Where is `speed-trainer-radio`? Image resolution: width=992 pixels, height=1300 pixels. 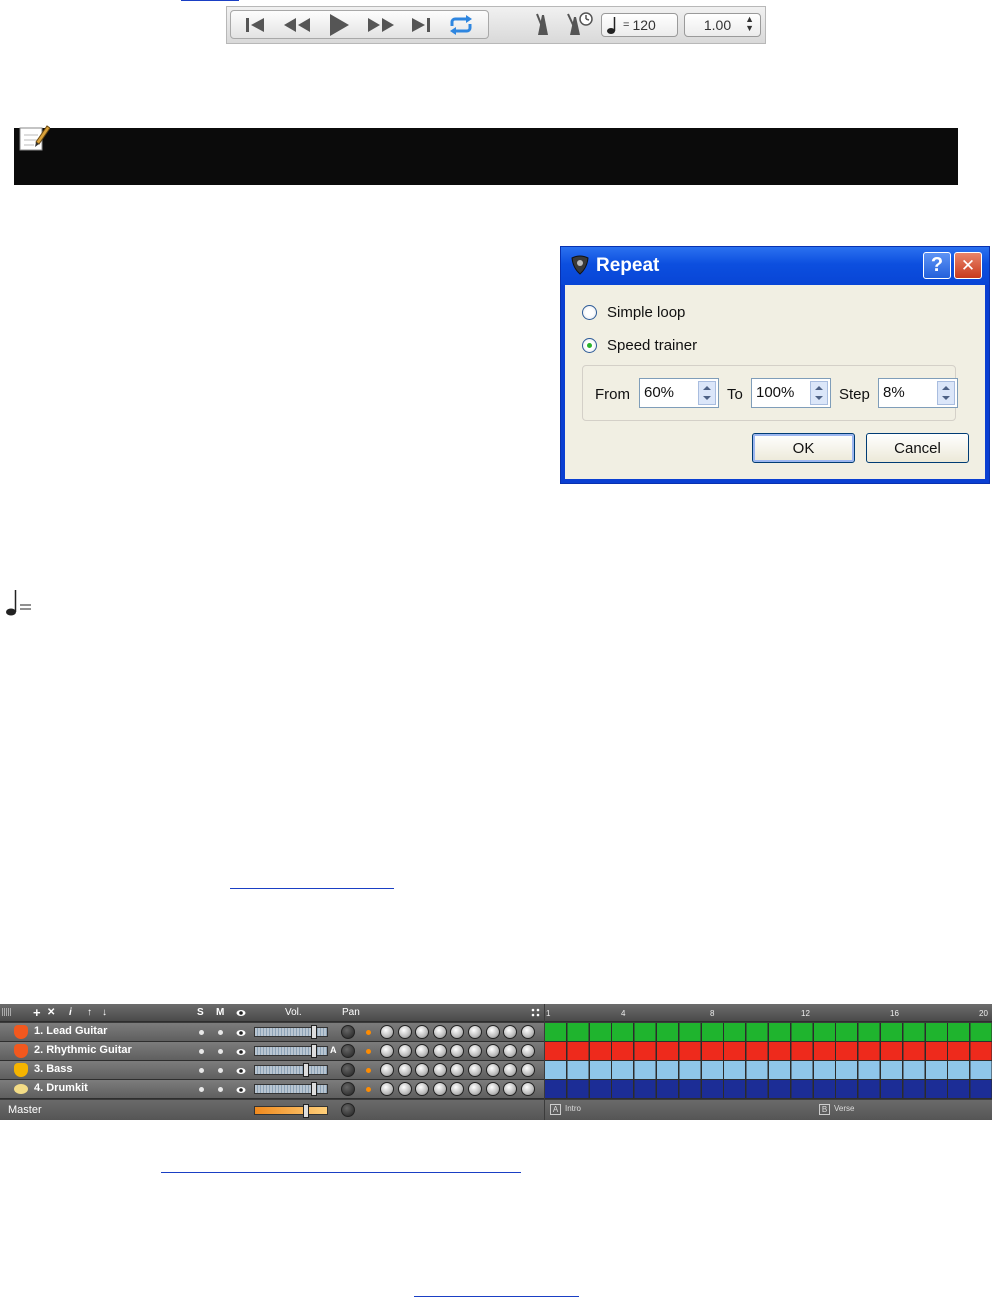
speed-trainer-radio is located at coordinates (589, 345).